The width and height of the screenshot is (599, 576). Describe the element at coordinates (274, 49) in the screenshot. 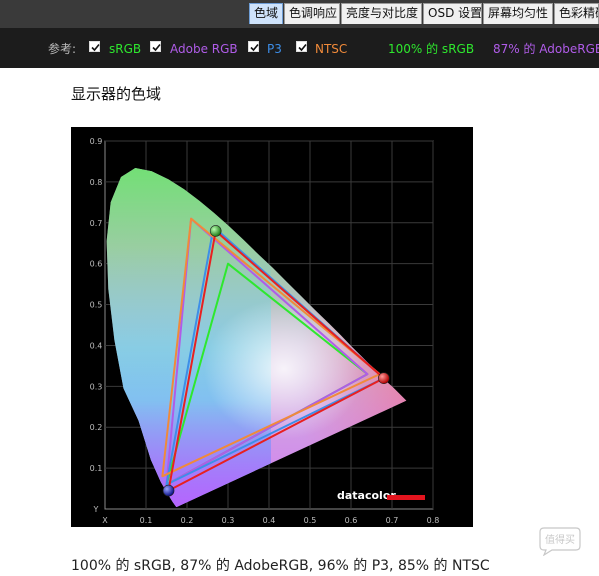

I see `p3-legend-label: P3` at that location.